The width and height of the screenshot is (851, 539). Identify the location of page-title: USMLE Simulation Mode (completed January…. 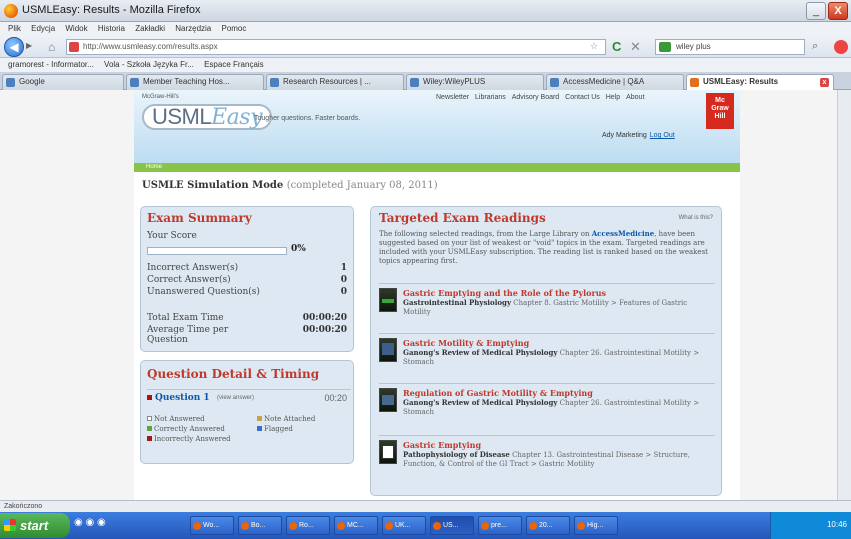
(290, 185).